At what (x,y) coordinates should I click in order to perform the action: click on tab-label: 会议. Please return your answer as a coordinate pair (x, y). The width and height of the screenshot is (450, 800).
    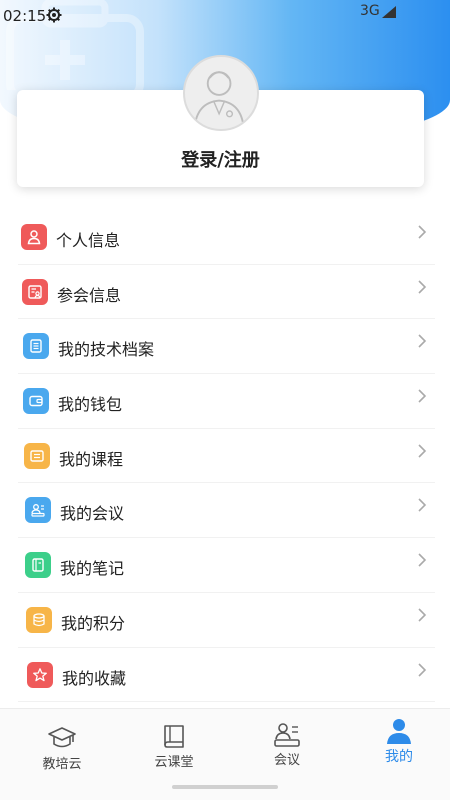
    Looking at the image, I should click on (286, 760).